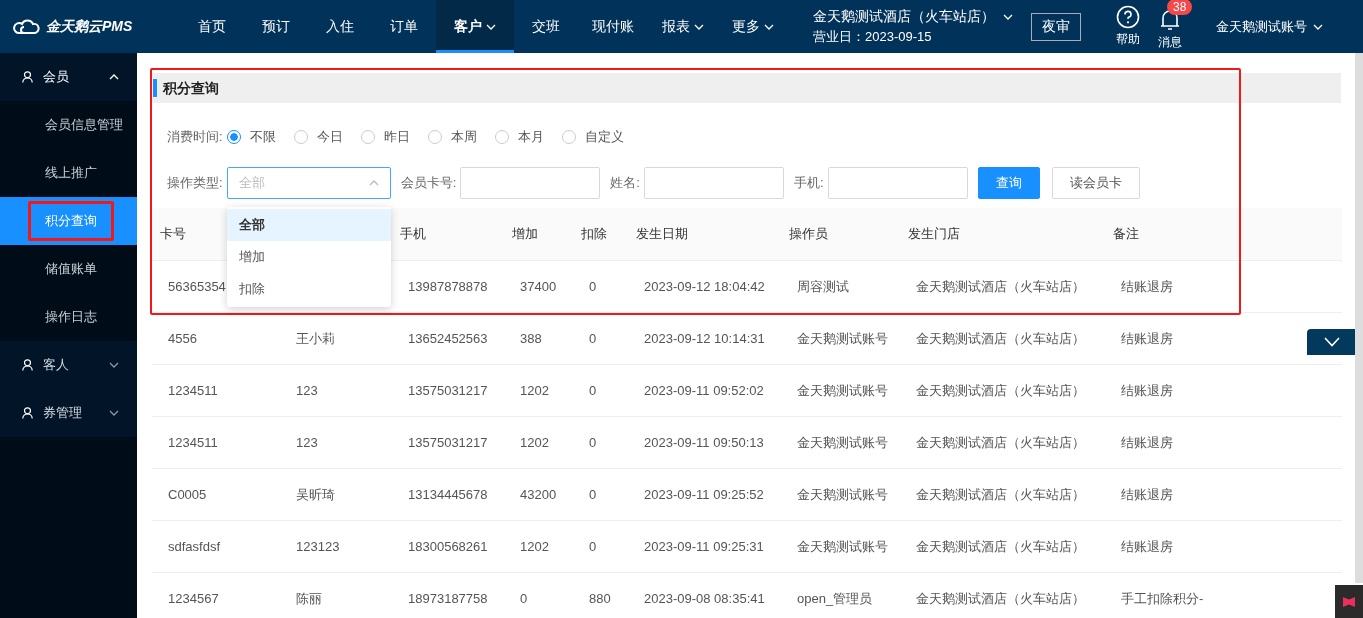 Image resolution: width=1363 pixels, height=618 pixels. Describe the element at coordinates (704, 494) in the screenshot. I see `table-cell: 2023-09-11 09:25:52` at that location.